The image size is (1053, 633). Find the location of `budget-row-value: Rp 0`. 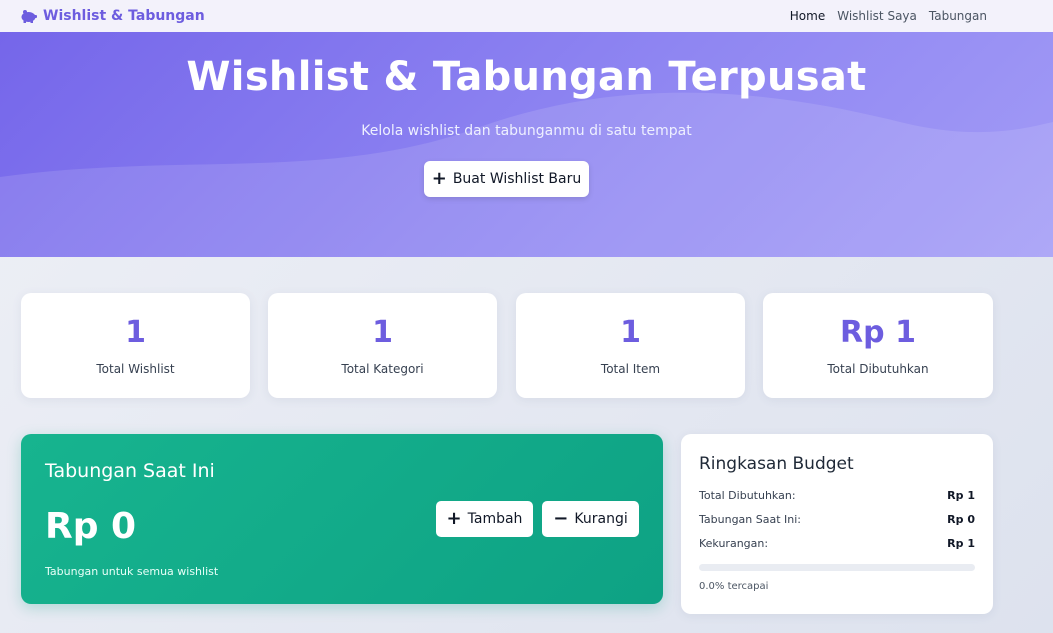

budget-row-value: Rp 0 is located at coordinates (961, 519).